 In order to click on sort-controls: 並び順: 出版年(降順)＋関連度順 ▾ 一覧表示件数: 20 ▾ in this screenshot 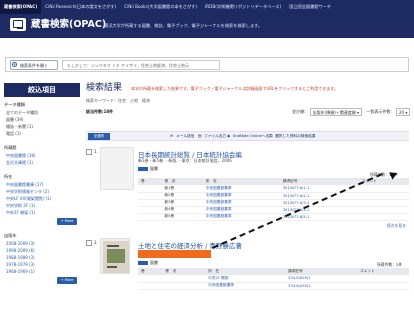, I will do `click(352, 112)`.